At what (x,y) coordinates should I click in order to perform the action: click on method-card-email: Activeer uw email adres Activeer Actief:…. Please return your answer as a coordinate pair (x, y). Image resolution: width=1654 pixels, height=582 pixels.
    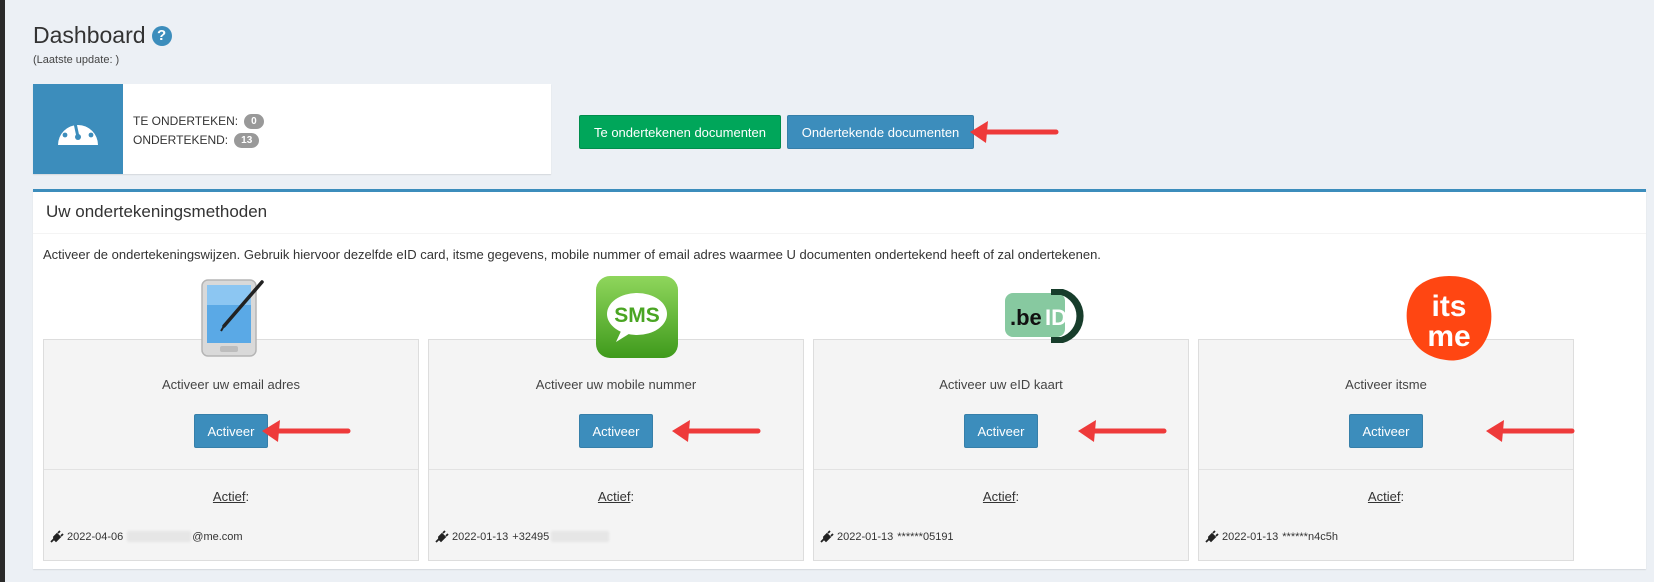
    Looking at the image, I should click on (231, 450).